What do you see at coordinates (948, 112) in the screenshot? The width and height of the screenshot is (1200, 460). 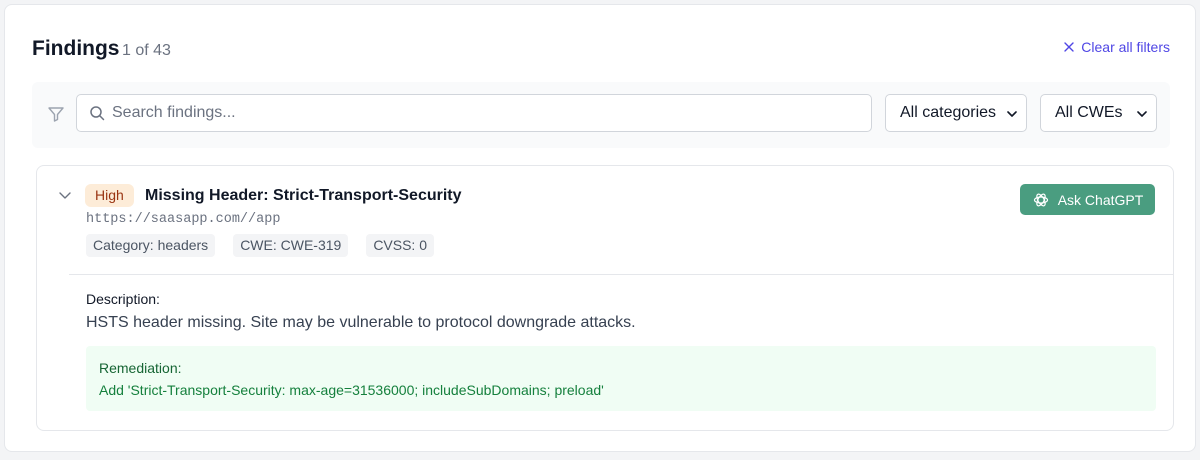 I see `category-select-value: All categories` at bounding box center [948, 112].